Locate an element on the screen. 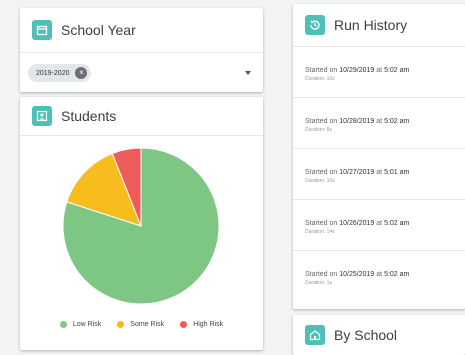 The width and height of the screenshot is (465, 355). students-title: Students is located at coordinates (89, 116).